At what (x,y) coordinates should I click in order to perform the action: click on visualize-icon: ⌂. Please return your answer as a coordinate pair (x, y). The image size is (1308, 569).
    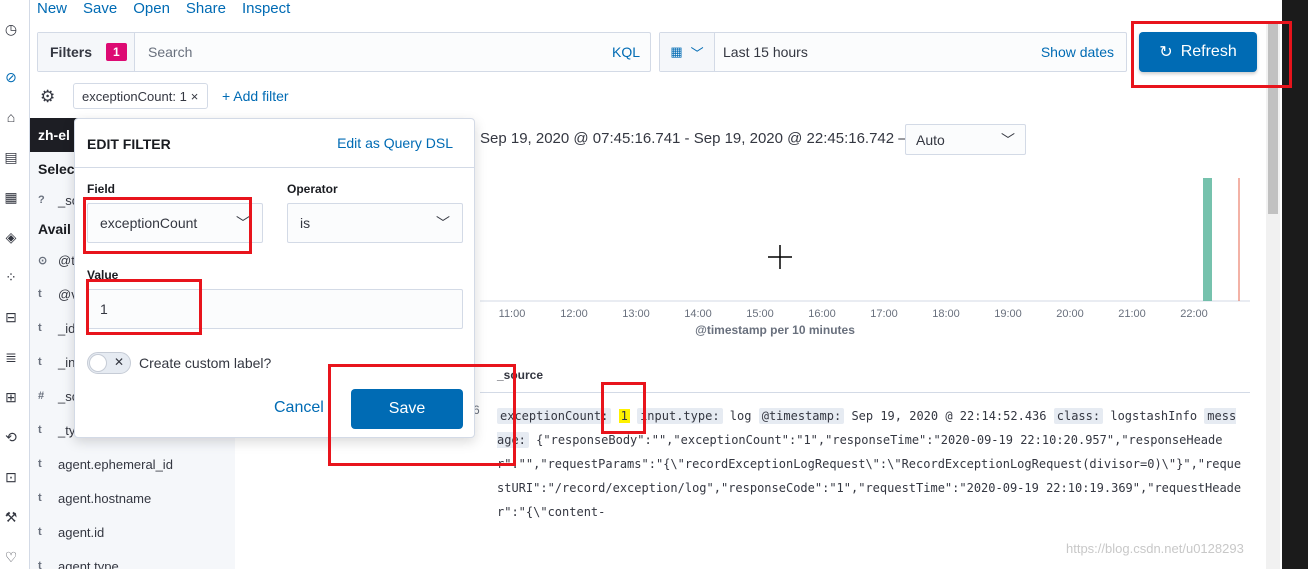
    Looking at the image, I should click on (11, 117).